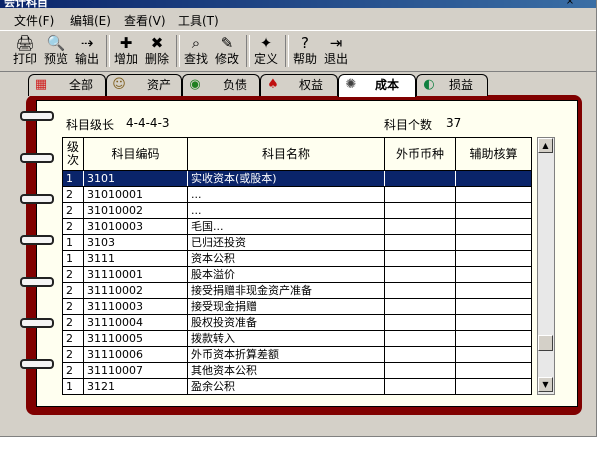  What do you see at coordinates (297, 339) in the screenshot?
I see `table-row: 2 31110005 拨款转入` at bounding box center [297, 339].